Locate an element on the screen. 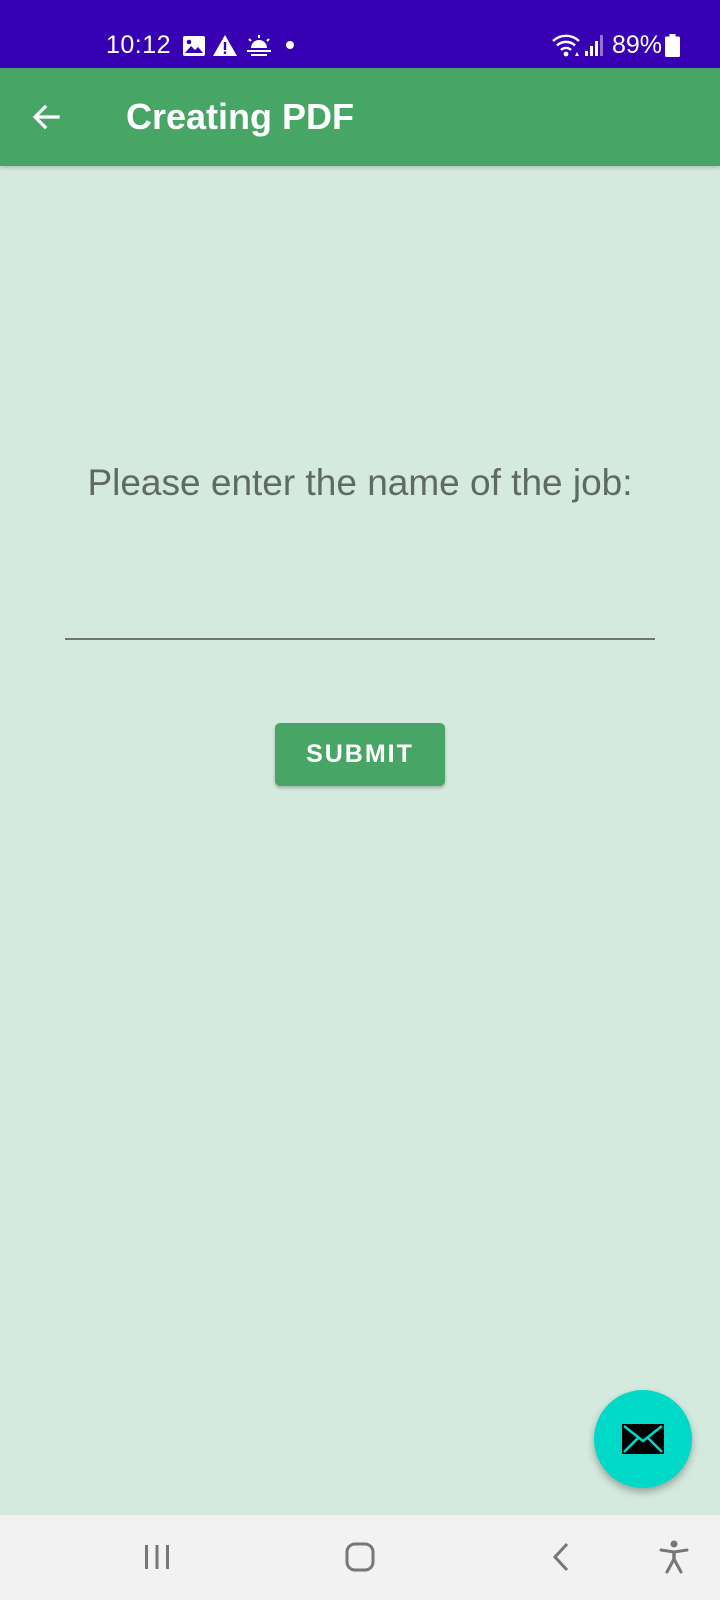 The width and height of the screenshot is (720, 1600). battery-percent: 89% is located at coordinates (637, 45).